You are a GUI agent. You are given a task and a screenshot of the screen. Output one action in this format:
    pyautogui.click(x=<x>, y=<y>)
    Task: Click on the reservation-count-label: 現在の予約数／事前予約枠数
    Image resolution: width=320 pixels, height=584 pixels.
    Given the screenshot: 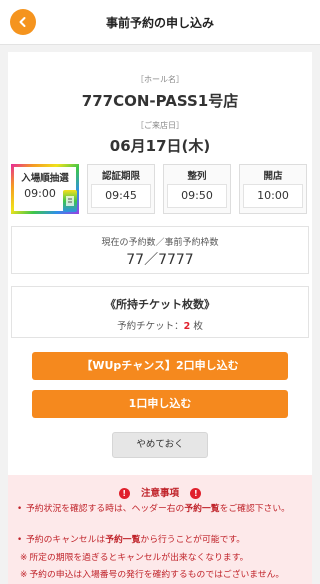 What is the action you would take?
    pyautogui.click(x=160, y=243)
    